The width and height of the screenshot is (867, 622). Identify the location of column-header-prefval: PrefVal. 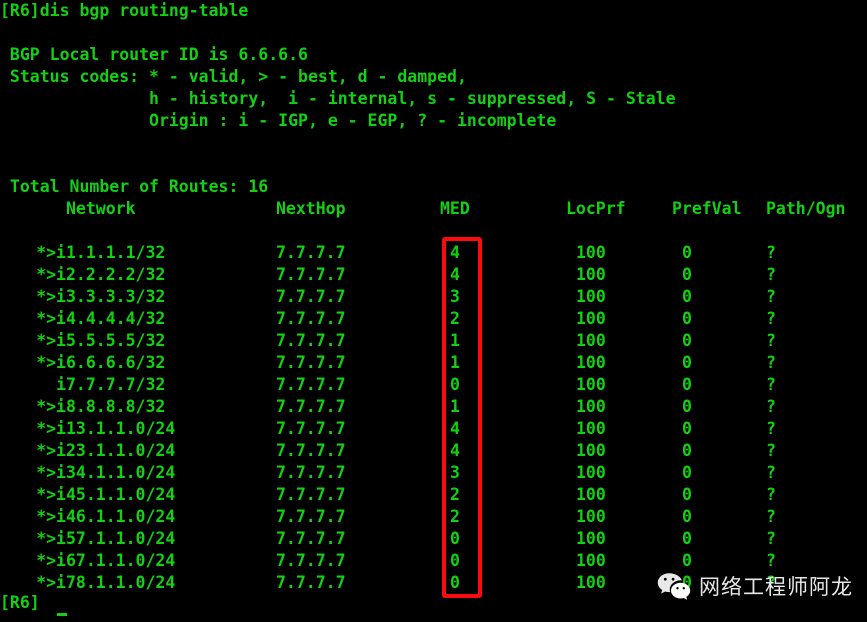
(707, 208).